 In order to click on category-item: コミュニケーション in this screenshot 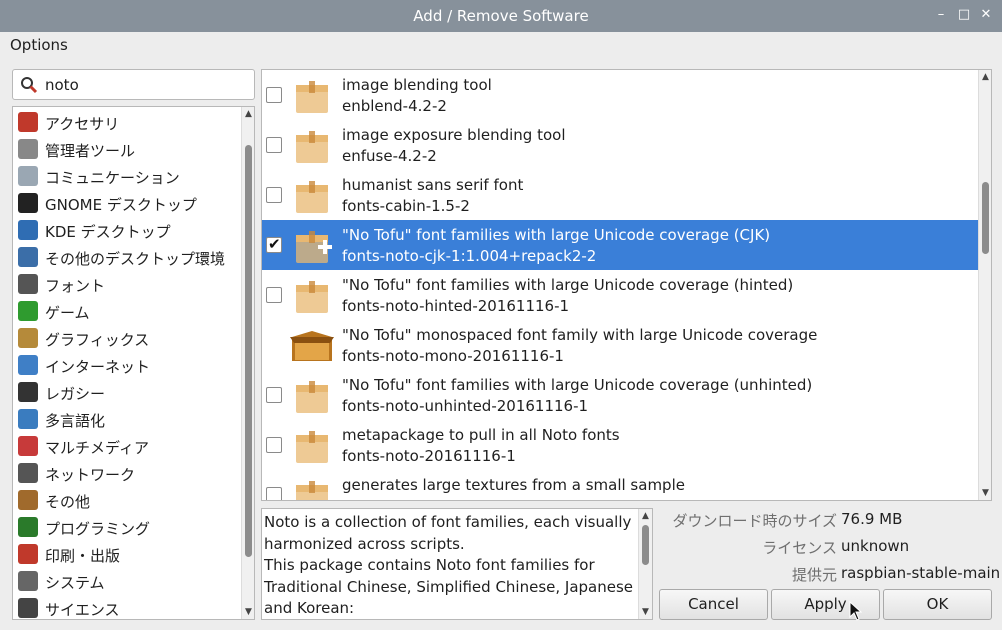, I will do `click(127, 176)`.